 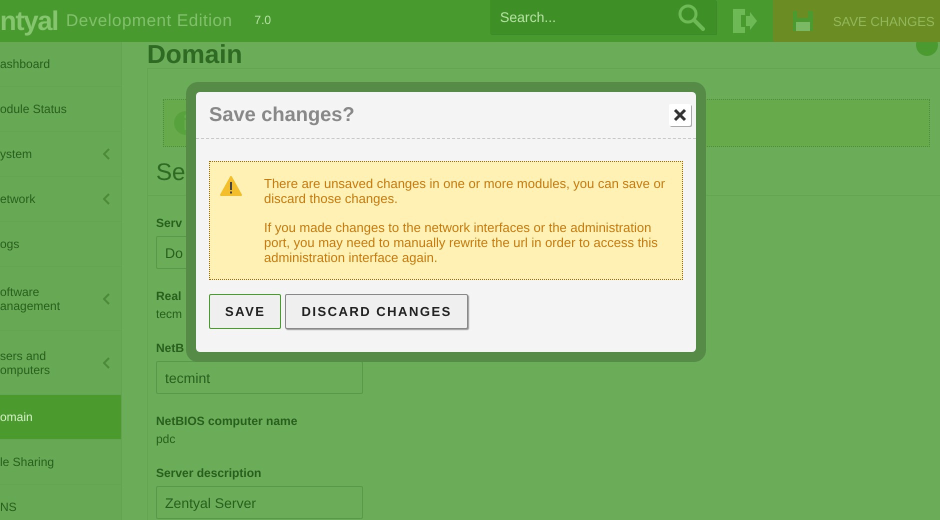 I want to click on page-title: Domain, so click(x=194, y=55).